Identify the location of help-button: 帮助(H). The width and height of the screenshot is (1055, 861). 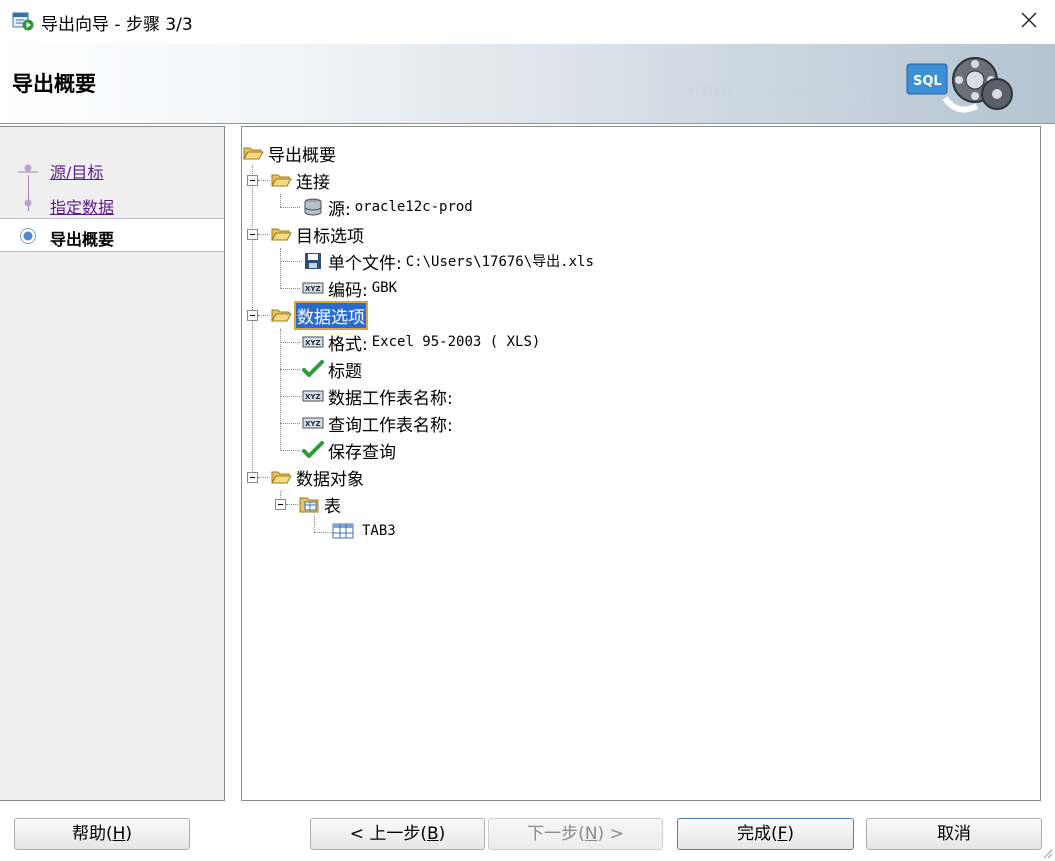
(102, 834).